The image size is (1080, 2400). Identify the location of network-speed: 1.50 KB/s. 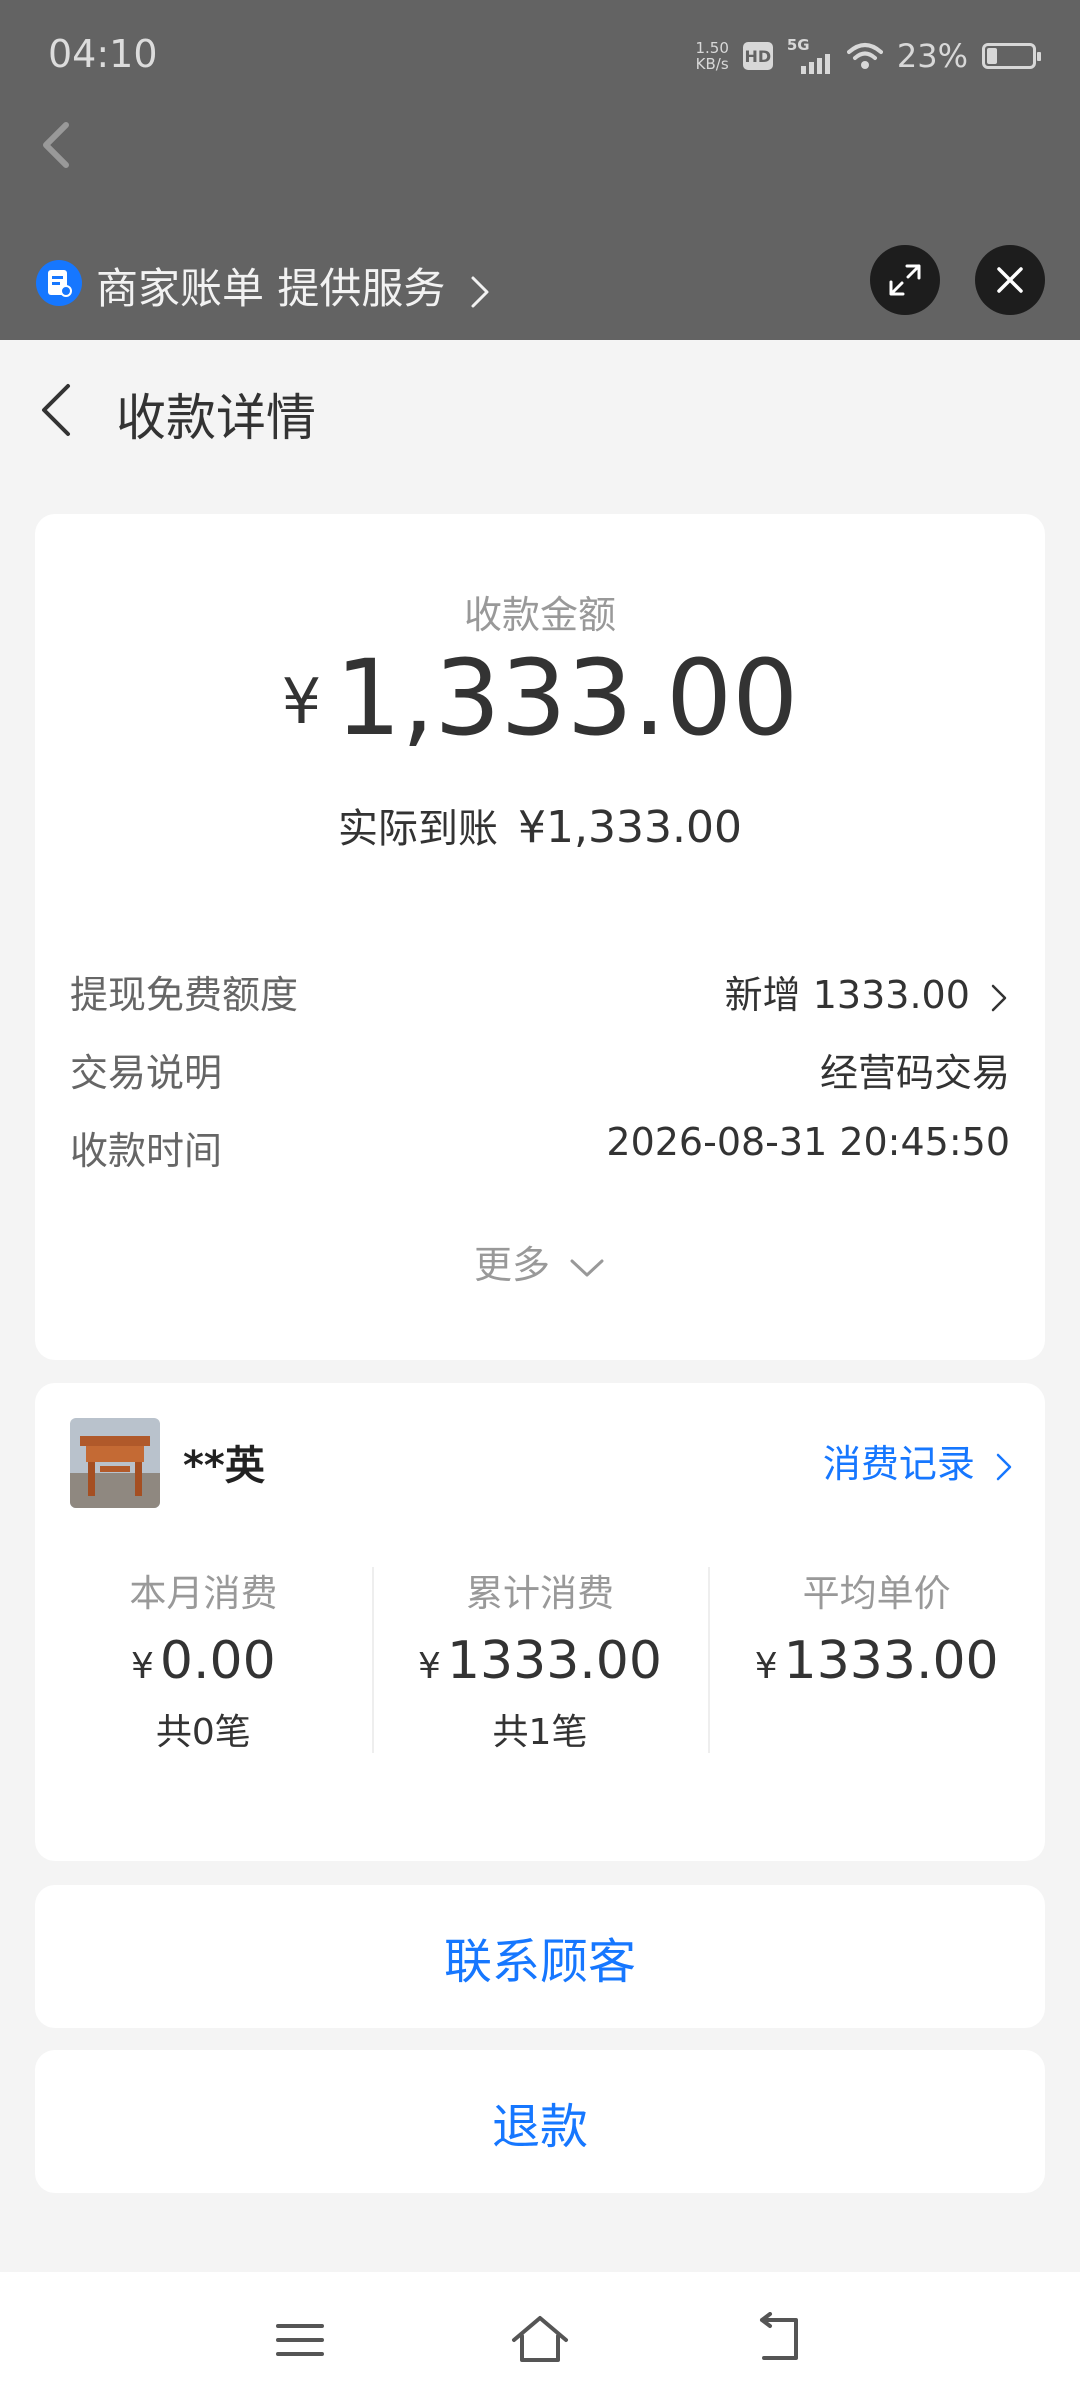
(712, 56).